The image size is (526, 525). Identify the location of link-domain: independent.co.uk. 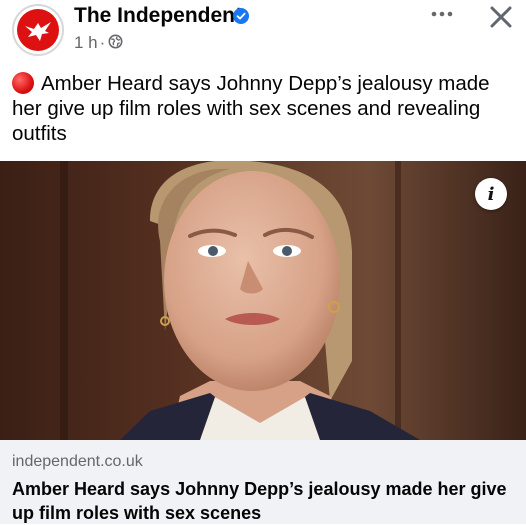
(77, 461).